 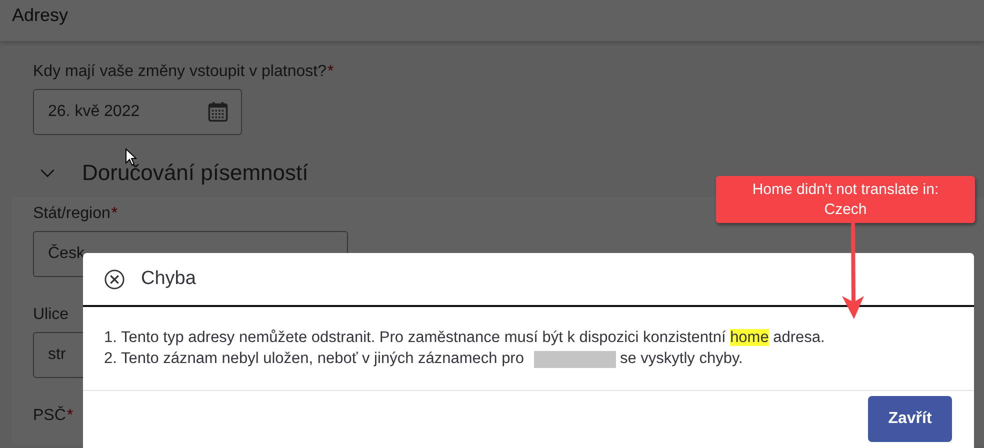 I want to click on callout-box: Home didn't not translate in: Czech, so click(x=845, y=199).